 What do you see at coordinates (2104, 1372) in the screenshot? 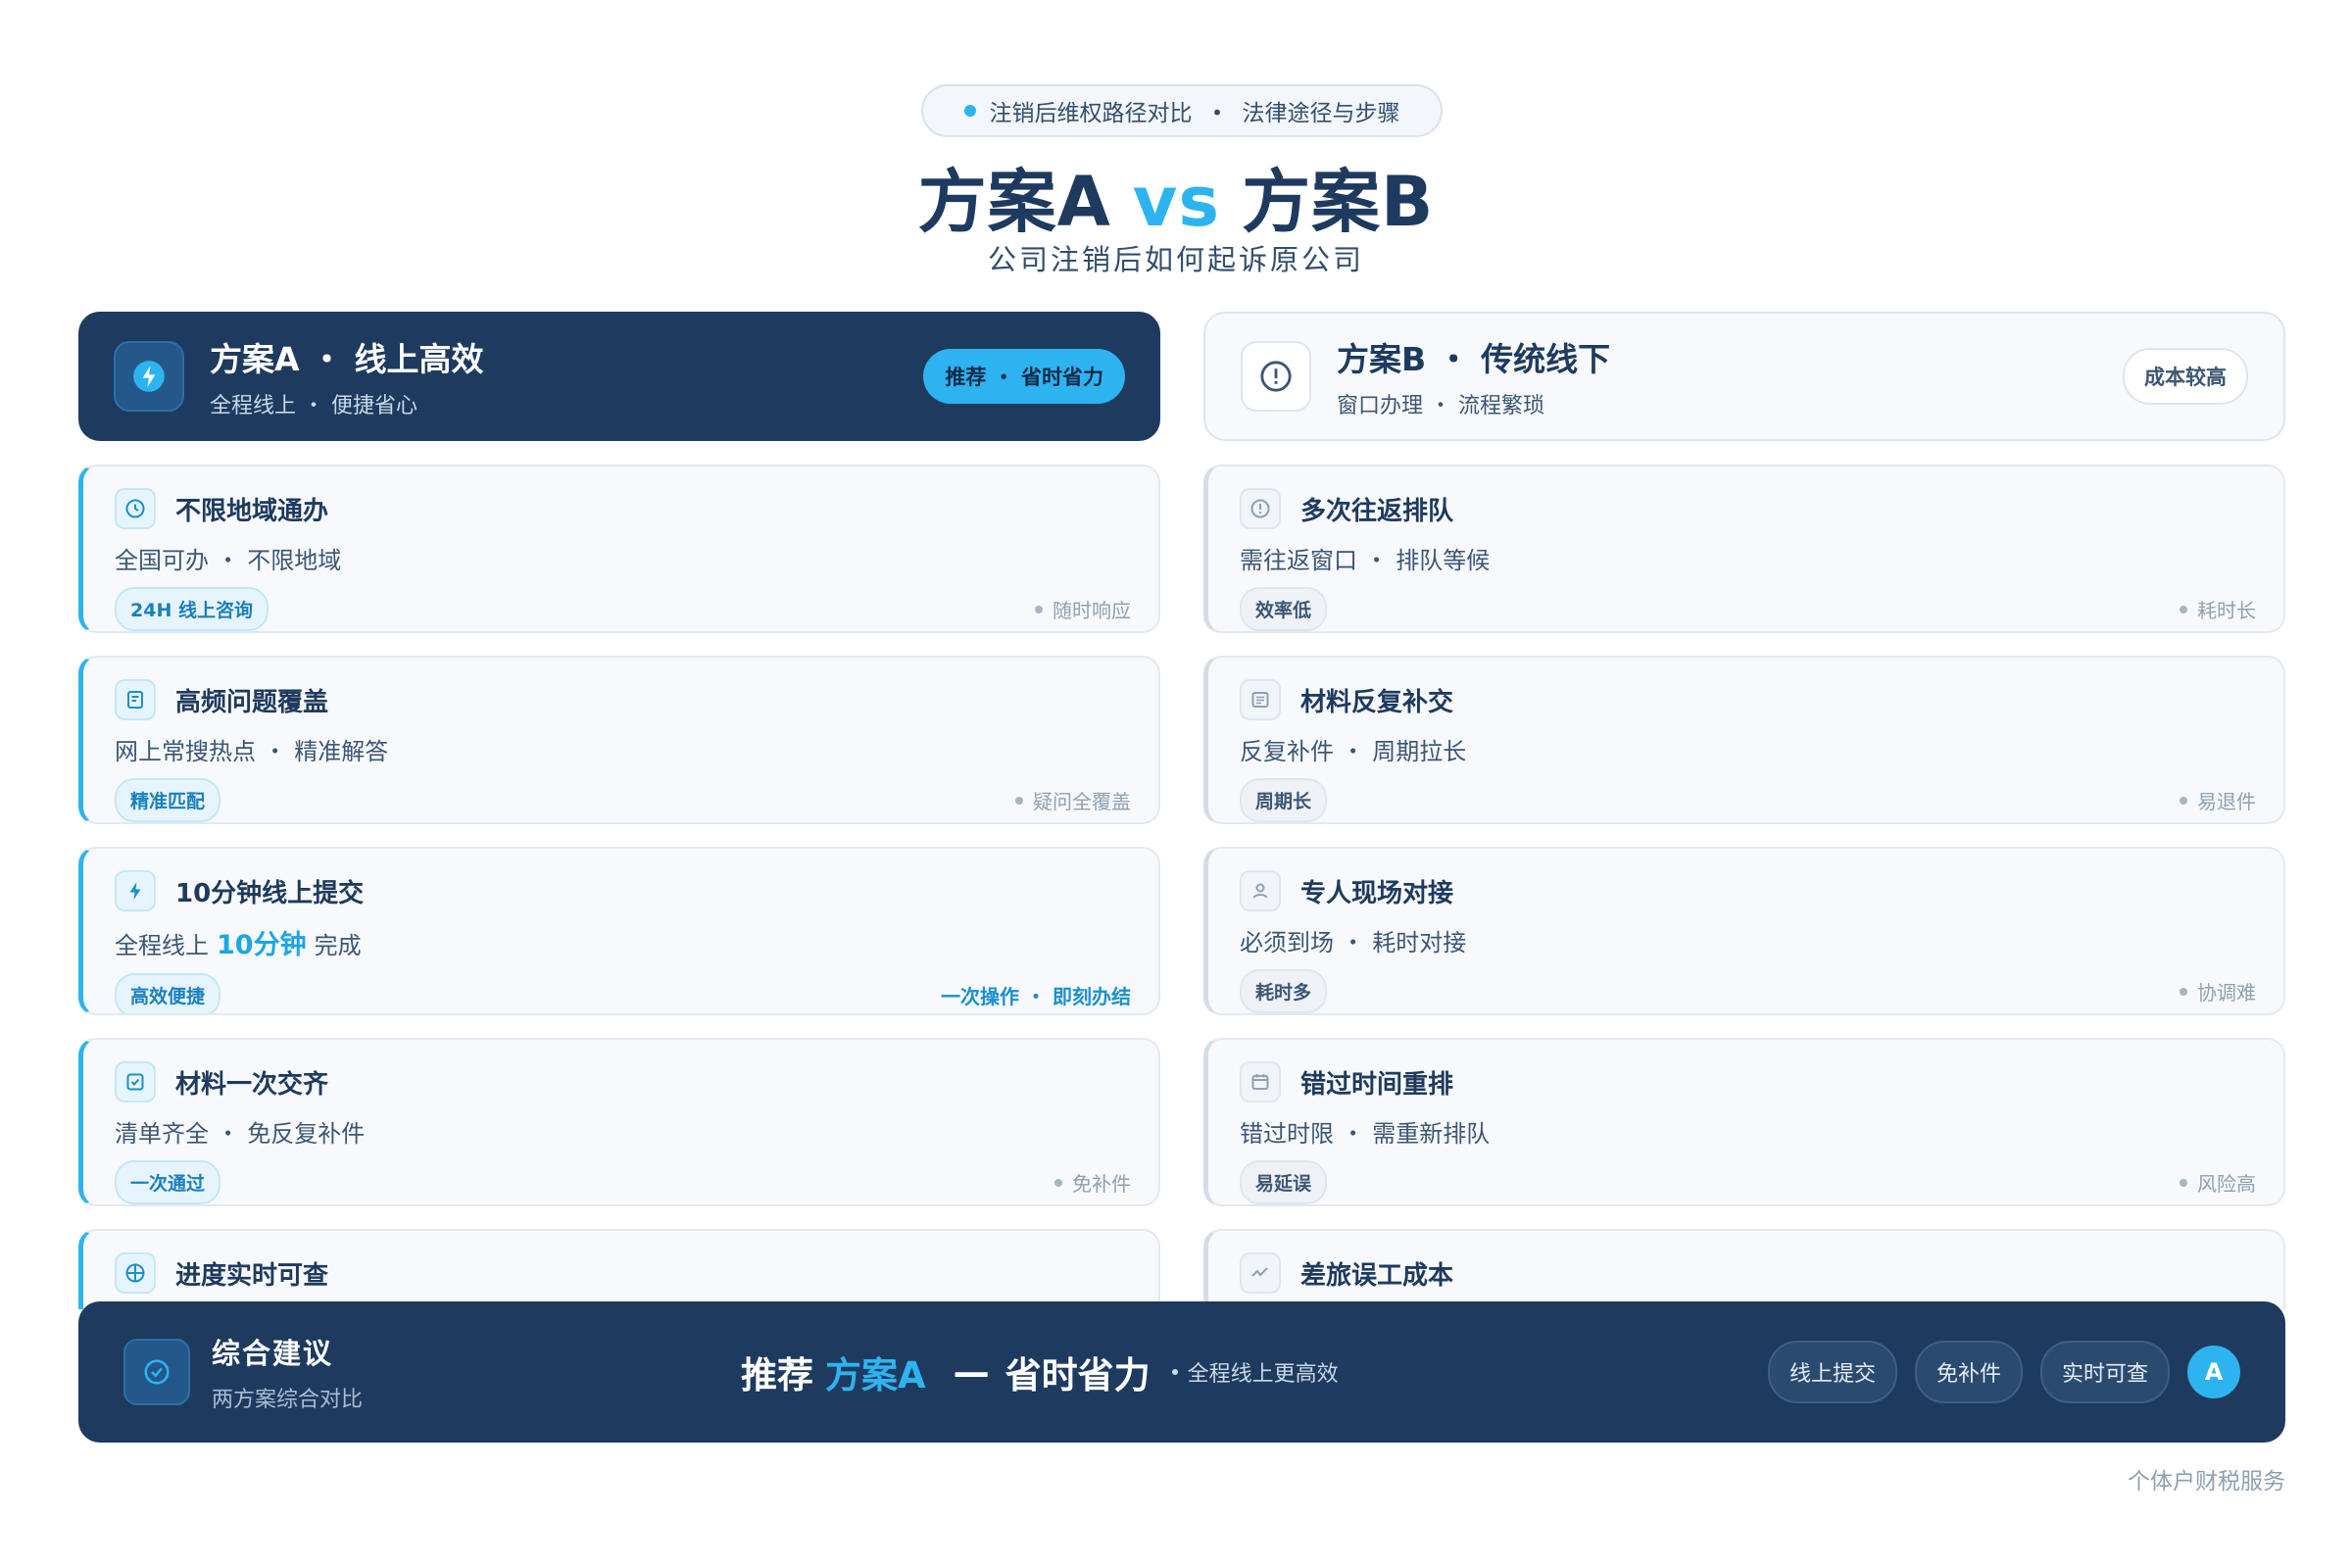
I see `chip-realtime-track: 实时可查` at bounding box center [2104, 1372].